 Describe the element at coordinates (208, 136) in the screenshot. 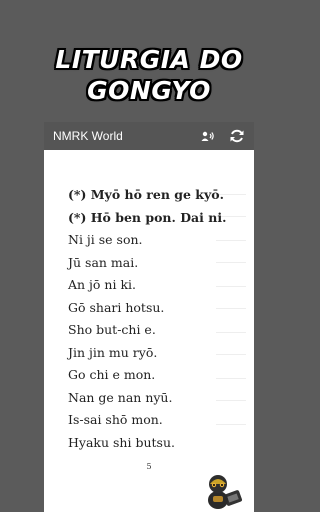

I see `audio-person-icon` at that location.